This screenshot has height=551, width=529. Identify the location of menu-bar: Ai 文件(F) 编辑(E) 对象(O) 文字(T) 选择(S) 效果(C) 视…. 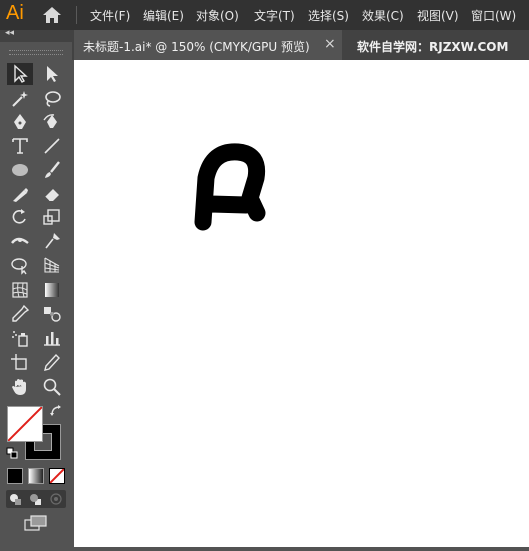
(264, 15).